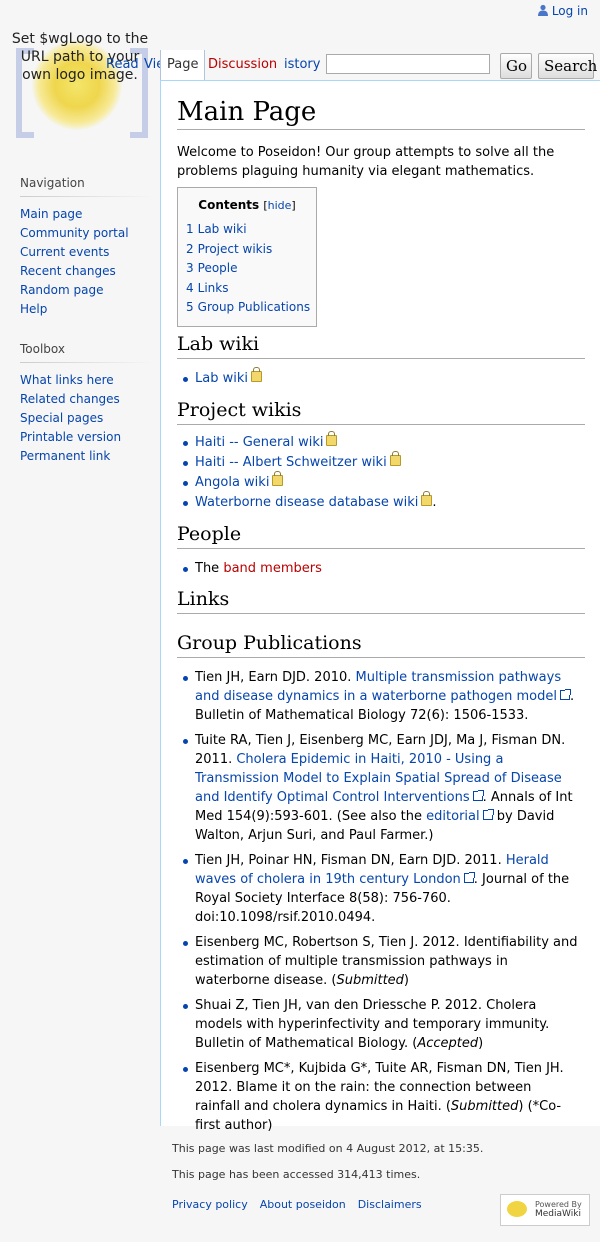  What do you see at coordinates (259, 442) in the screenshot?
I see `haiti-general-wiki-link: Haiti -- General wiki` at bounding box center [259, 442].